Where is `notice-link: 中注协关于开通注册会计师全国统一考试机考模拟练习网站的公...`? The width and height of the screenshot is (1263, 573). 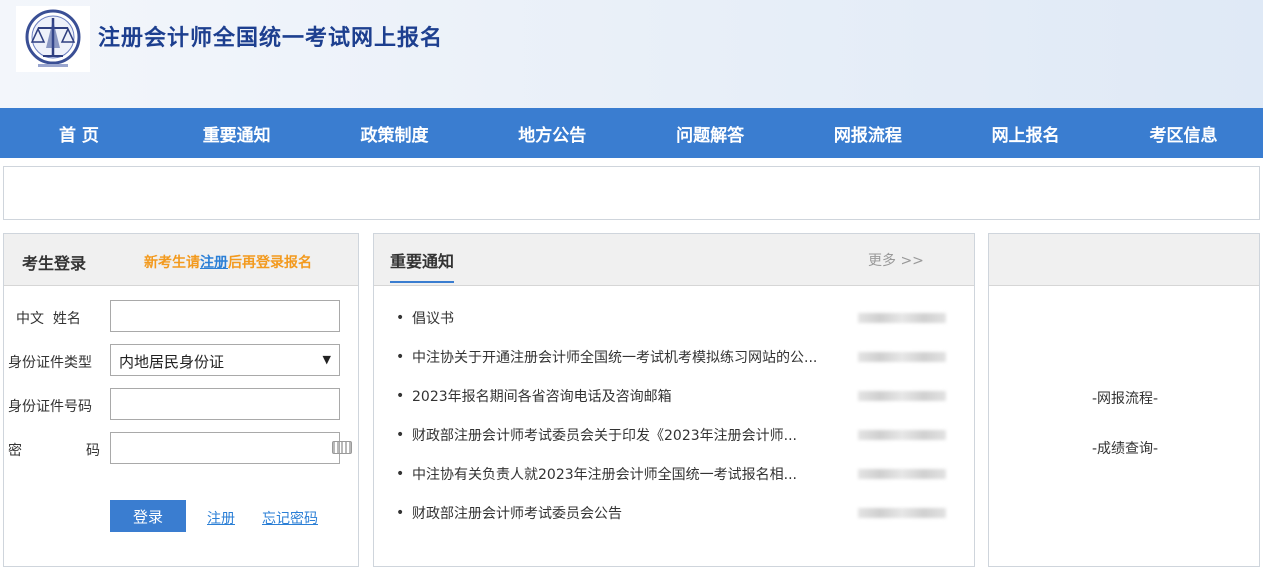 notice-link: 中注协关于开通注册会计师全国统一考试机考模拟练习网站的公... is located at coordinates (632, 357).